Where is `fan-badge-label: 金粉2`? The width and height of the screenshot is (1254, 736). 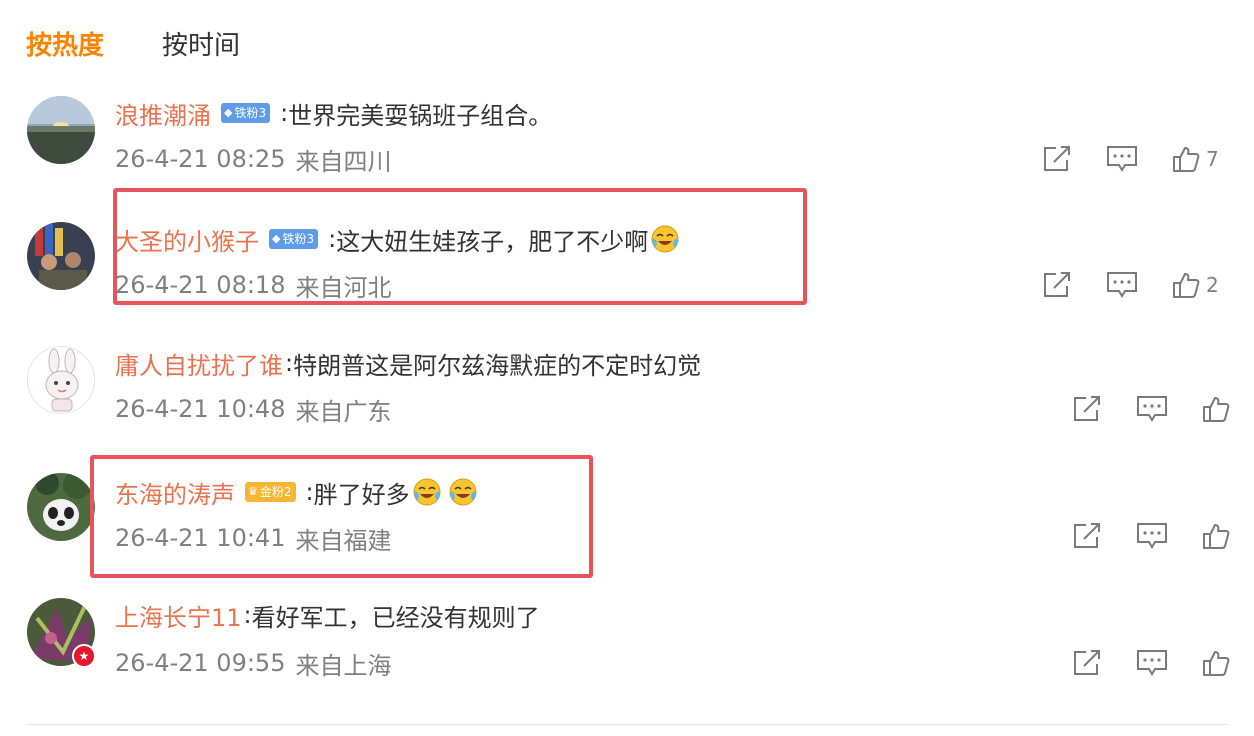 fan-badge-label: 金粉2 is located at coordinates (275, 492).